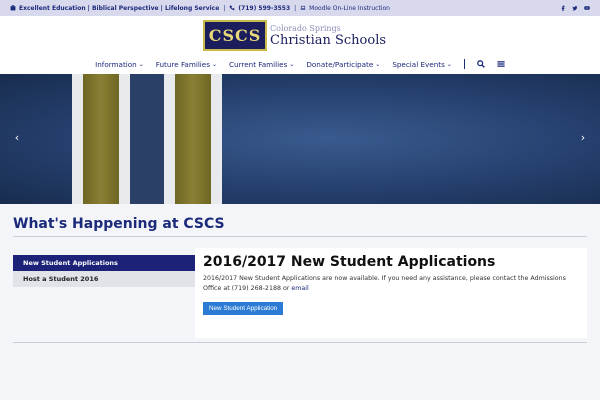 The image size is (600, 400). What do you see at coordinates (119, 64) in the screenshot?
I see `nav-item-information: Information ⌄` at bounding box center [119, 64].